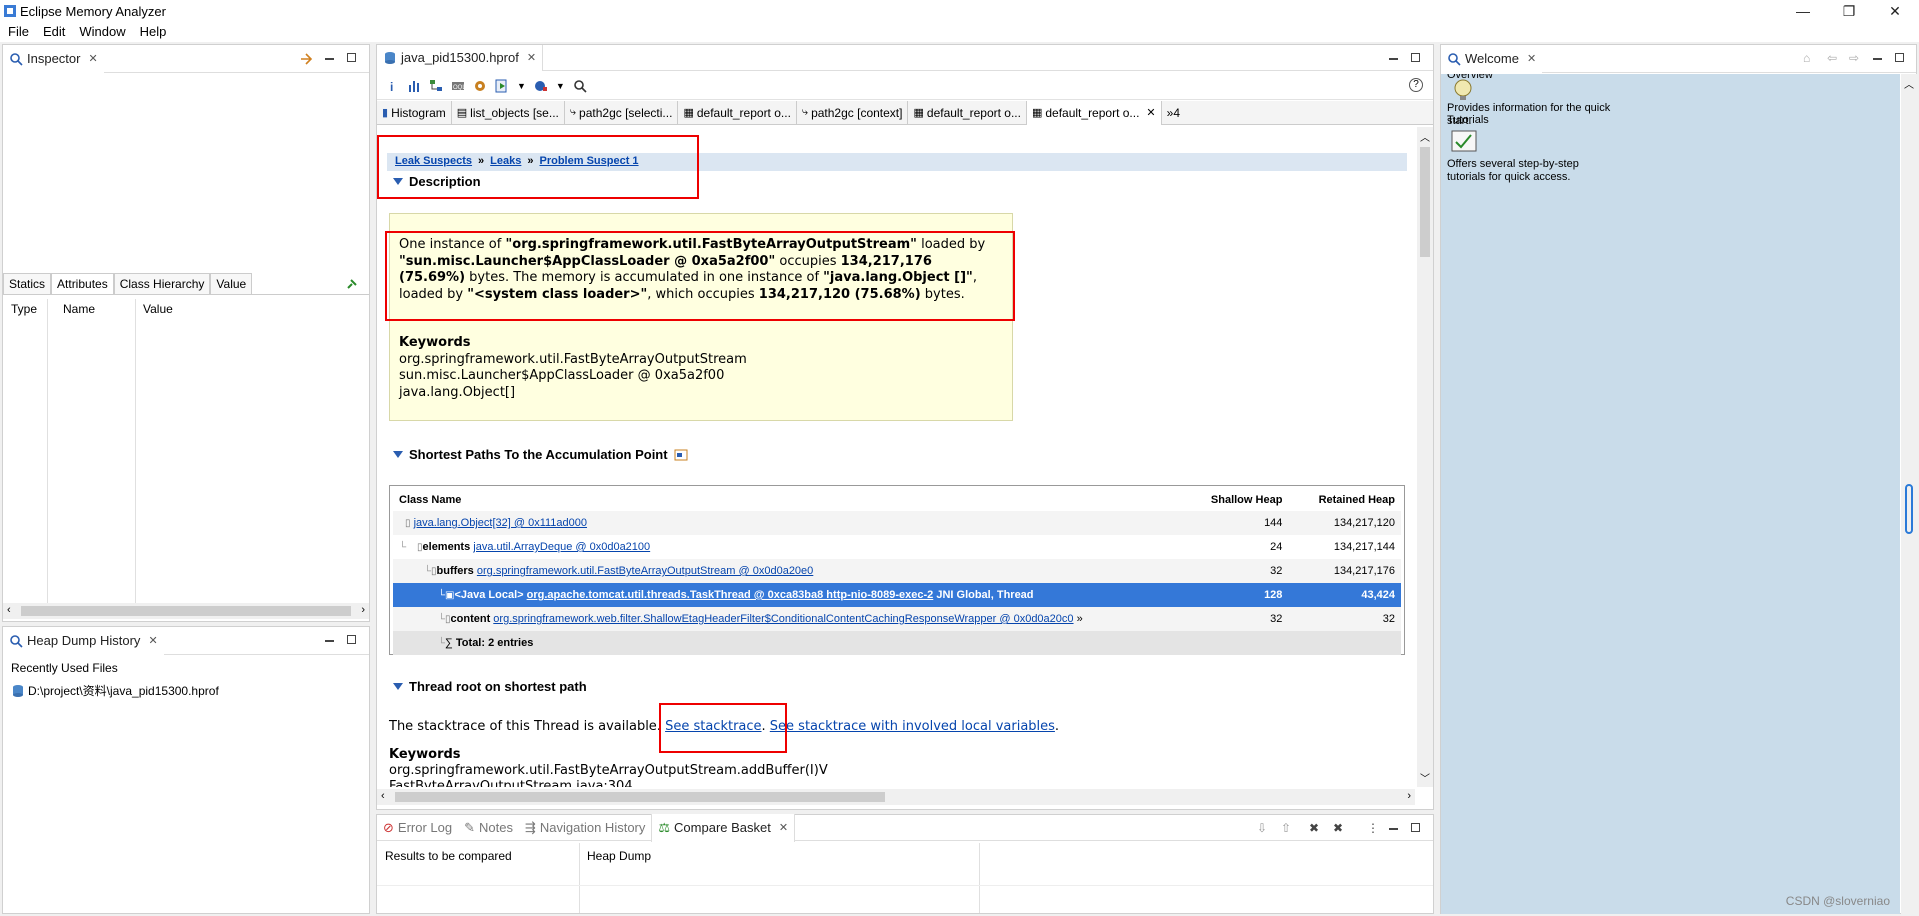 Image resolution: width=1919 pixels, height=916 pixels. I want to click on object-link: java.util.ArrayDeque @ 0x0d0a2100, so click(561, 547).